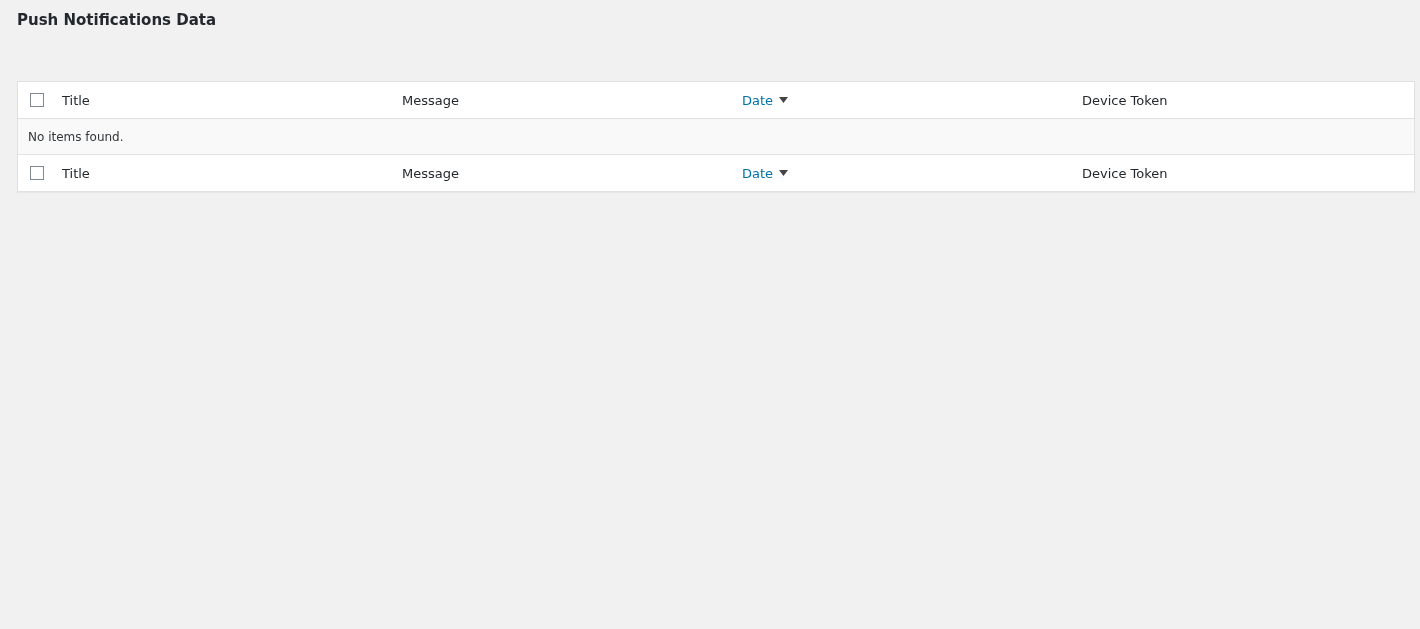  I want to click on empty-message: No items found., so click(76, 136).